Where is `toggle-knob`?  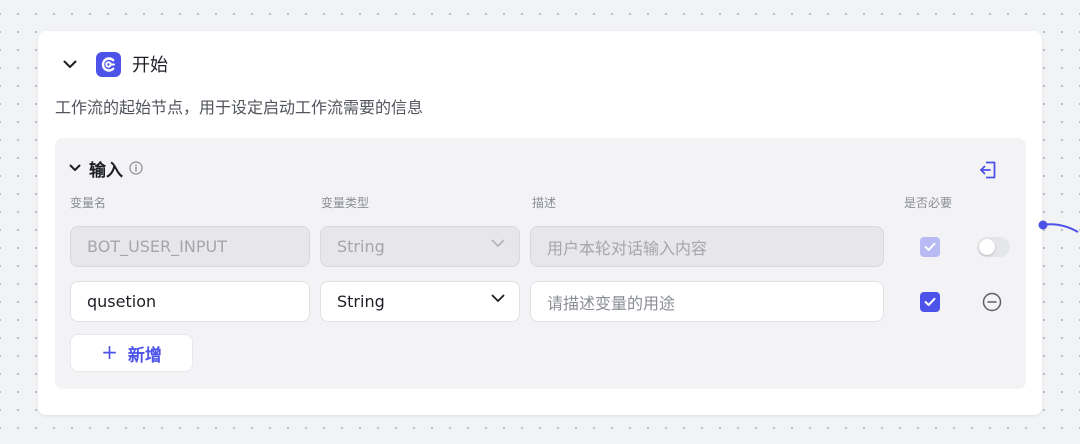
toggle-knob is located at coordinates (987, 247).